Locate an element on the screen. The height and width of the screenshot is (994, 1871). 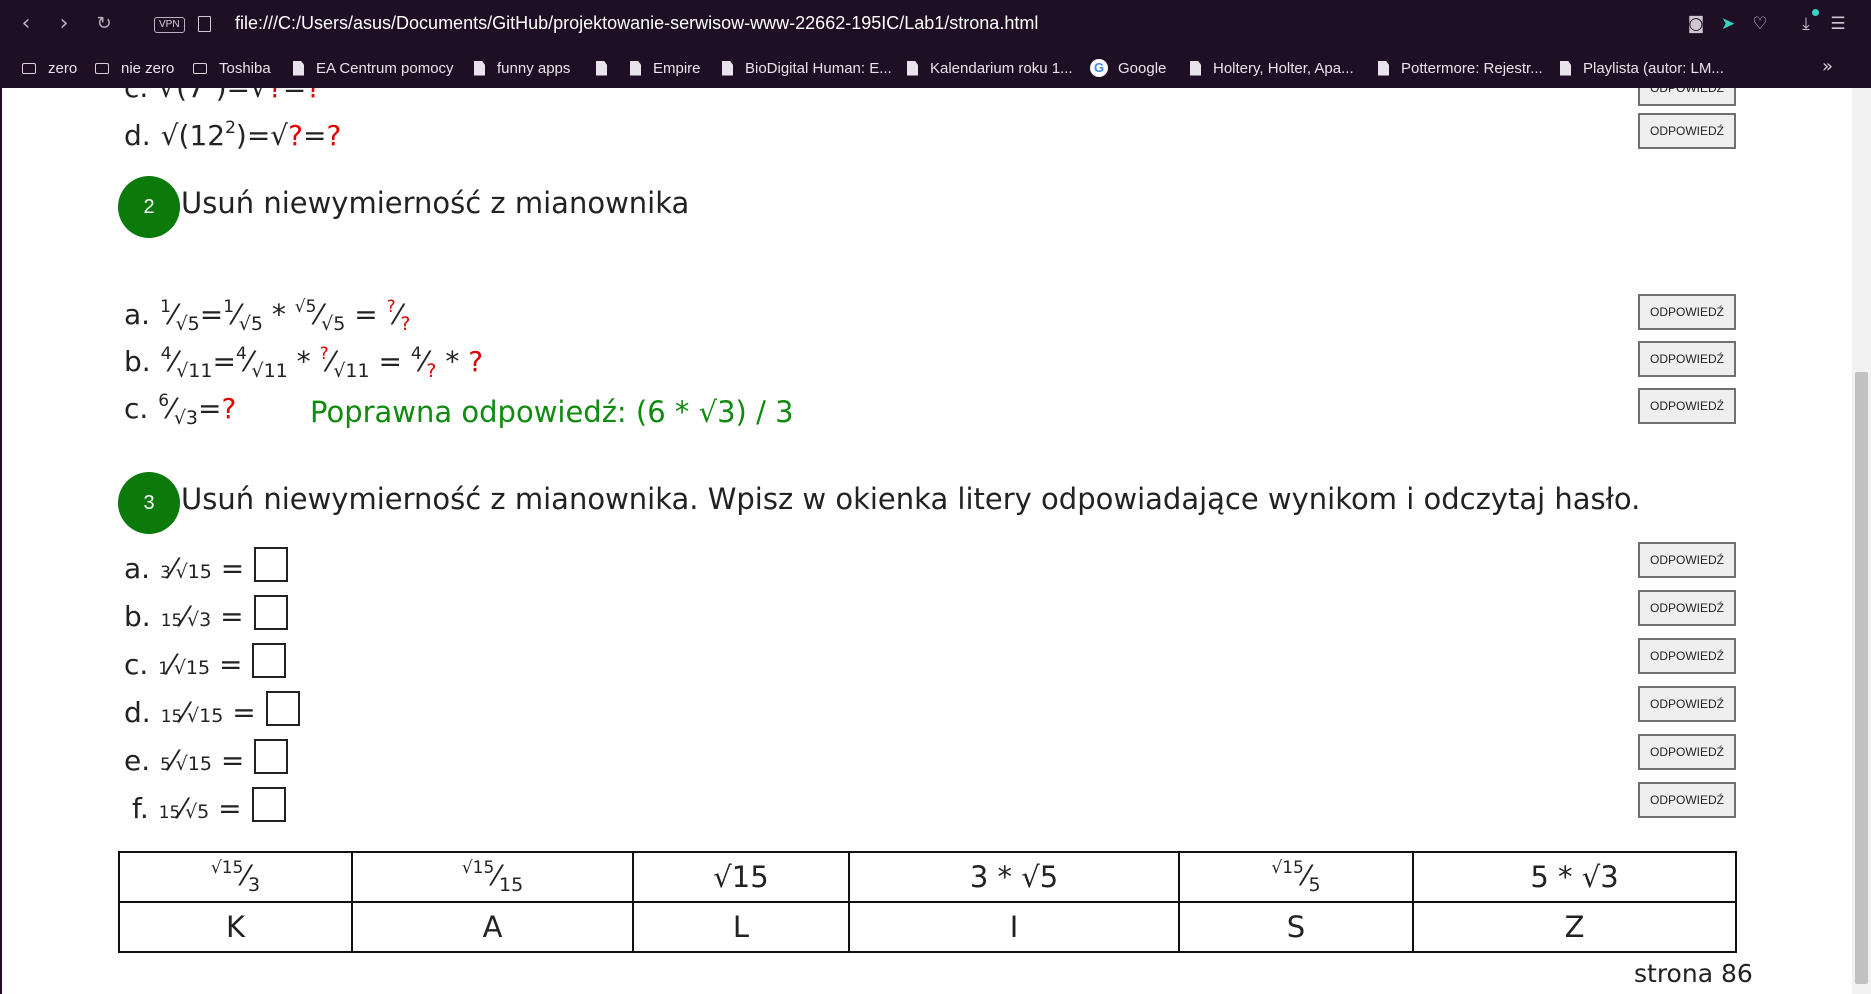
formula: 4⁄√11=4⁄√11 * ?⁄√11 = 4⁄? * ? is located at coordinates (322, 363).